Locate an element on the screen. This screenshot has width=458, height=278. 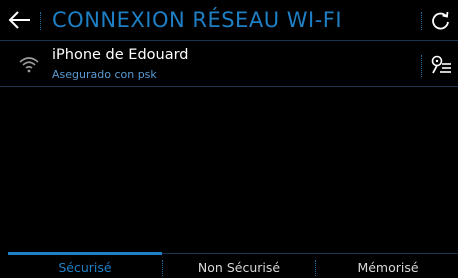
page-title: CONNEXION RÉSEAU WI-FI is located at coordinates (197, 20).